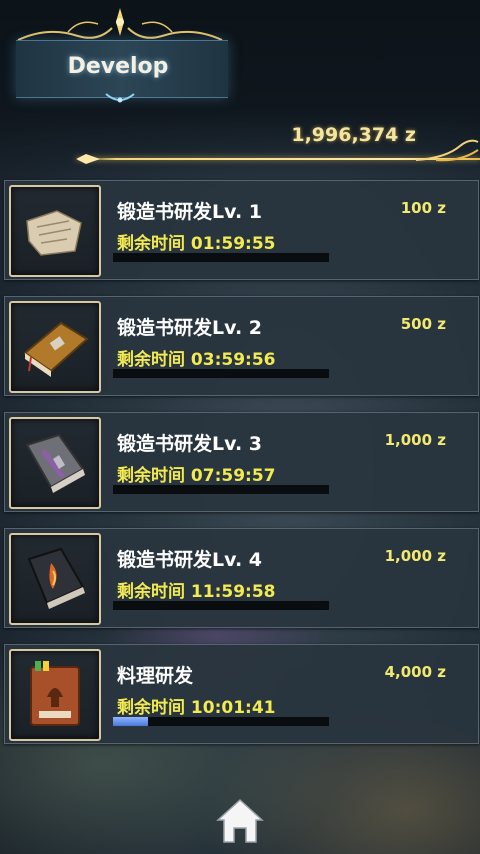 This screenshot has width=480, height=854. Describe the element at coordinates (447, 150) in the screenshot. I see `divider-curl-icon` at that location.